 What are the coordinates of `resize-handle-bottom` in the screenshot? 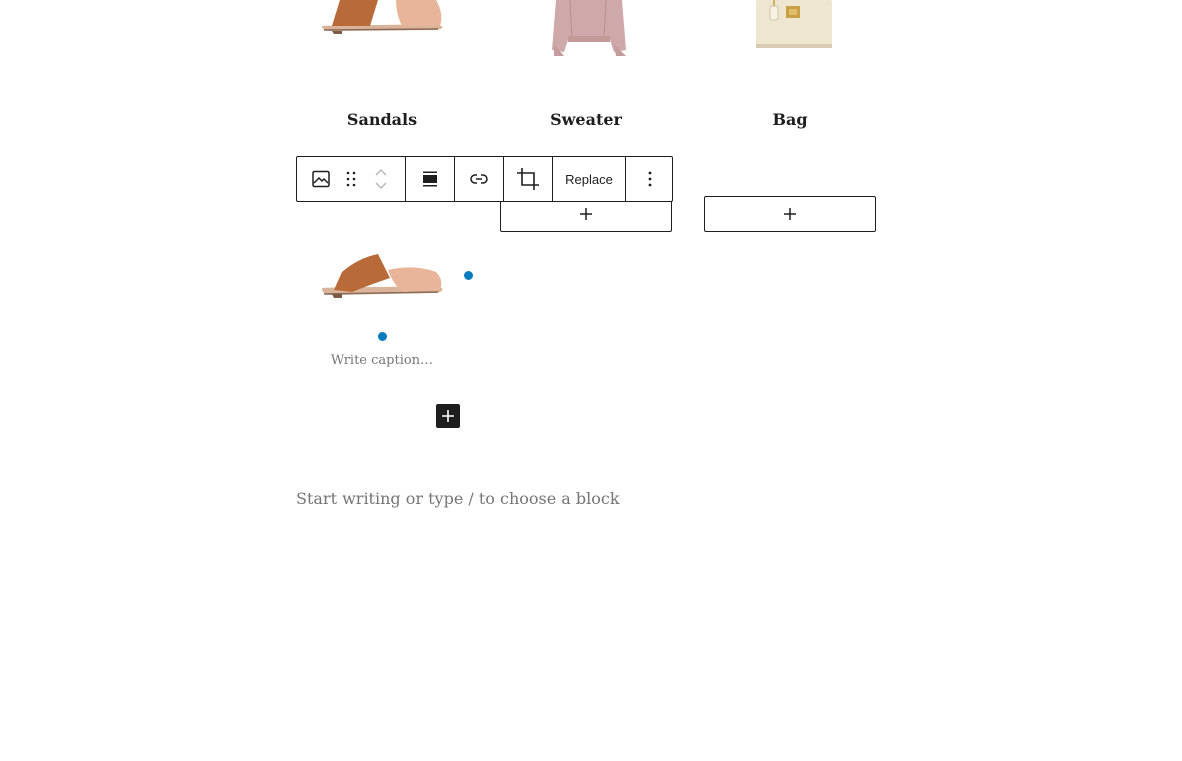 It's located at (382, 336).